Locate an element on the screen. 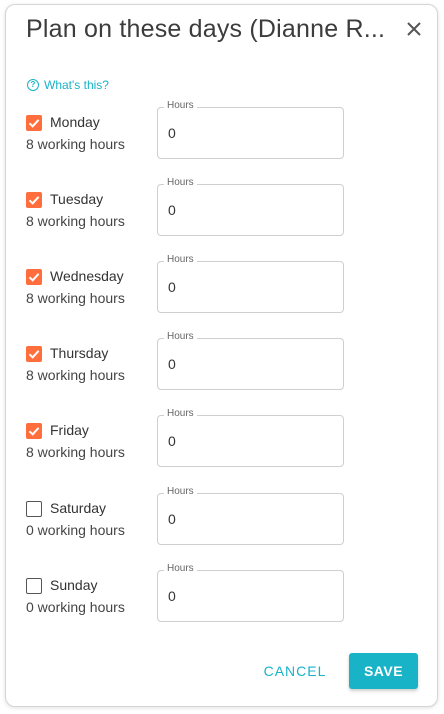 This screenshot has width=444, height=714. close-button is located at coordinates (414, 29).